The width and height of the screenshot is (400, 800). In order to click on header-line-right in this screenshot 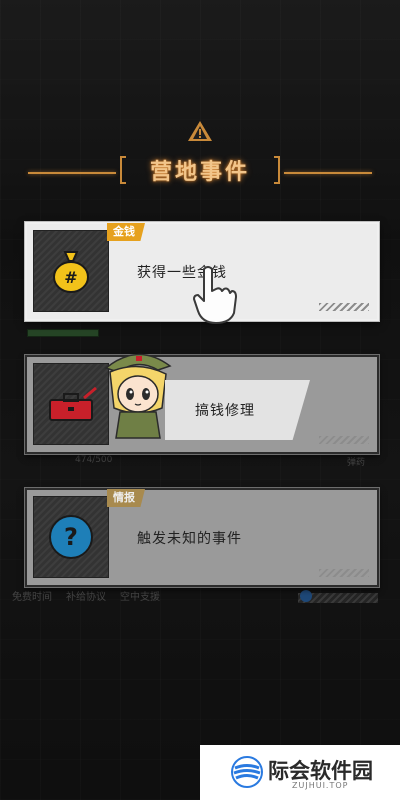, I will do `click(328, 173)`.